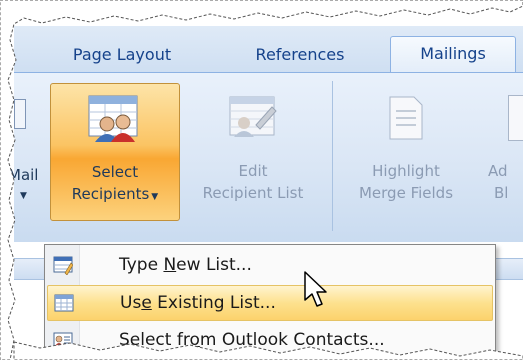 Image resolution: width=523 pixels, height=360 pixels. I want to click on merge-fields-label: Merge Fields, so click(406, 193).